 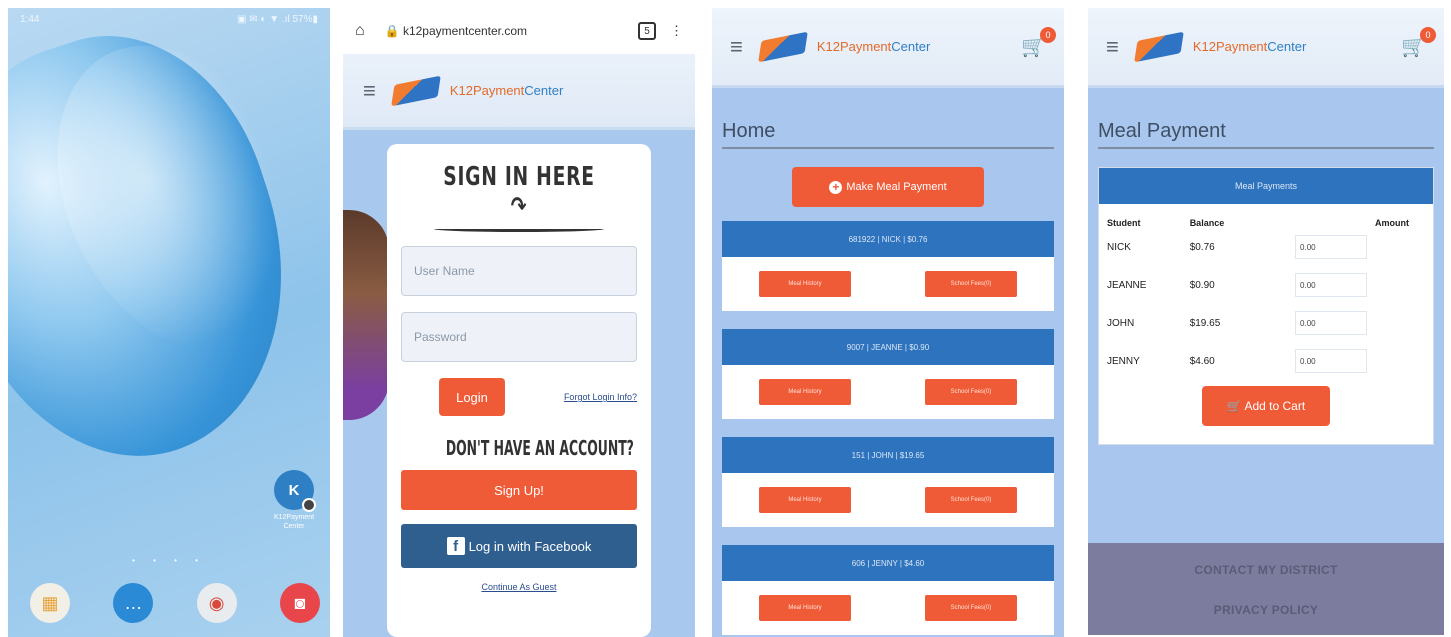 I want to click on app-dock: ▦ … ◉ ◙, so click(x=175, y=603).